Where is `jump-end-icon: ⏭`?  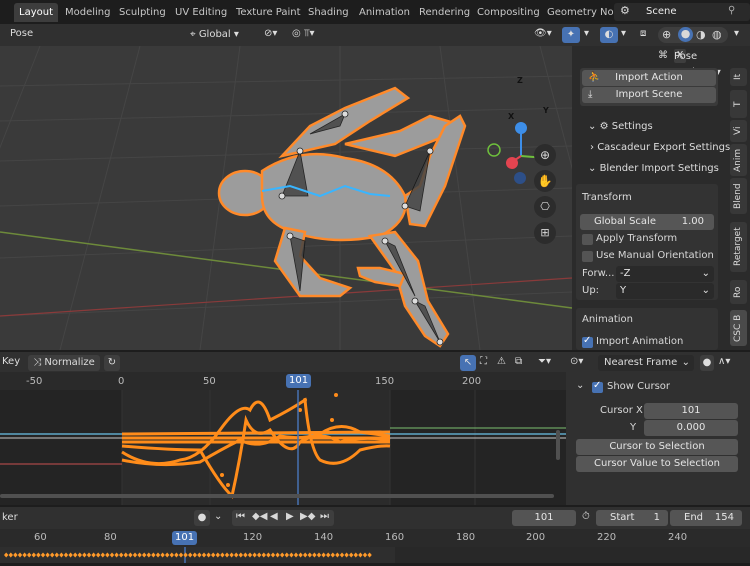
jump-end-icon: ⏭ is located at coordinates (324, 516).